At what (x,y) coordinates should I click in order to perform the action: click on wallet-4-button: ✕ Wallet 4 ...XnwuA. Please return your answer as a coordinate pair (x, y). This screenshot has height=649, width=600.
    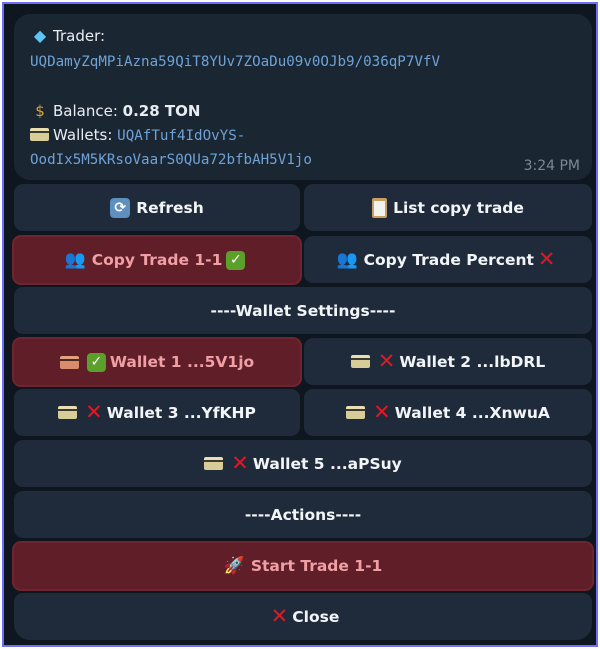
    Looking at the image, I should click on (448, 412).